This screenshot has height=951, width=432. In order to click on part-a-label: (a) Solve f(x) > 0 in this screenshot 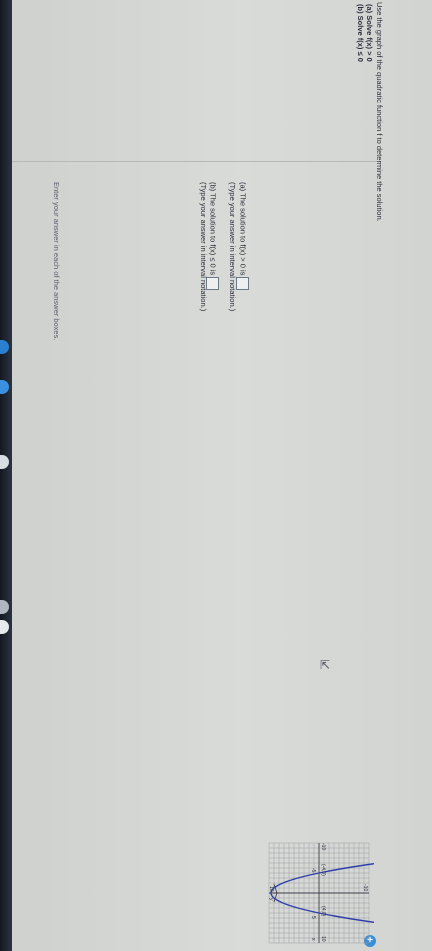, I will do `click(369, 33)`.